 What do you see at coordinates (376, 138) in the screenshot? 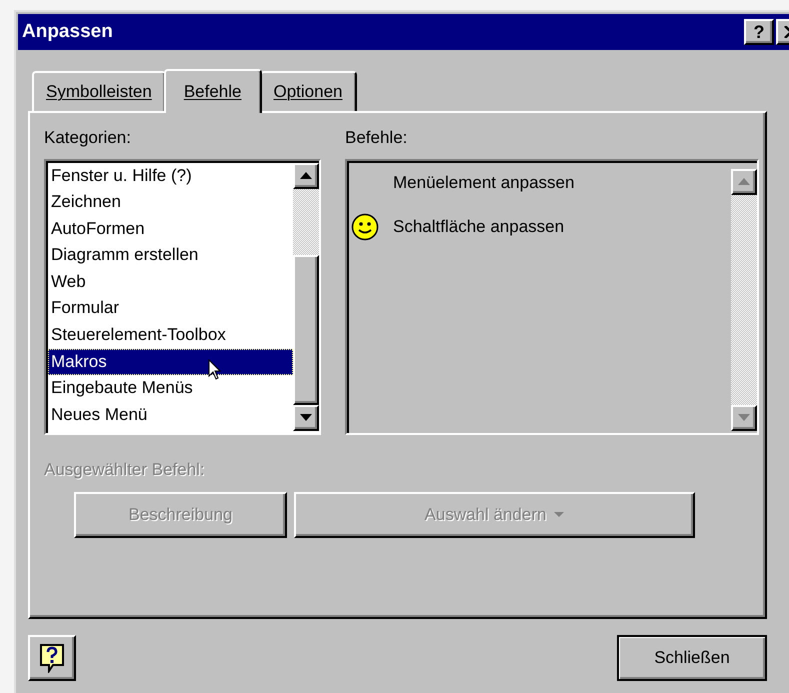
I see `commands-label: Befehle:` at bounding box center [376, 138].